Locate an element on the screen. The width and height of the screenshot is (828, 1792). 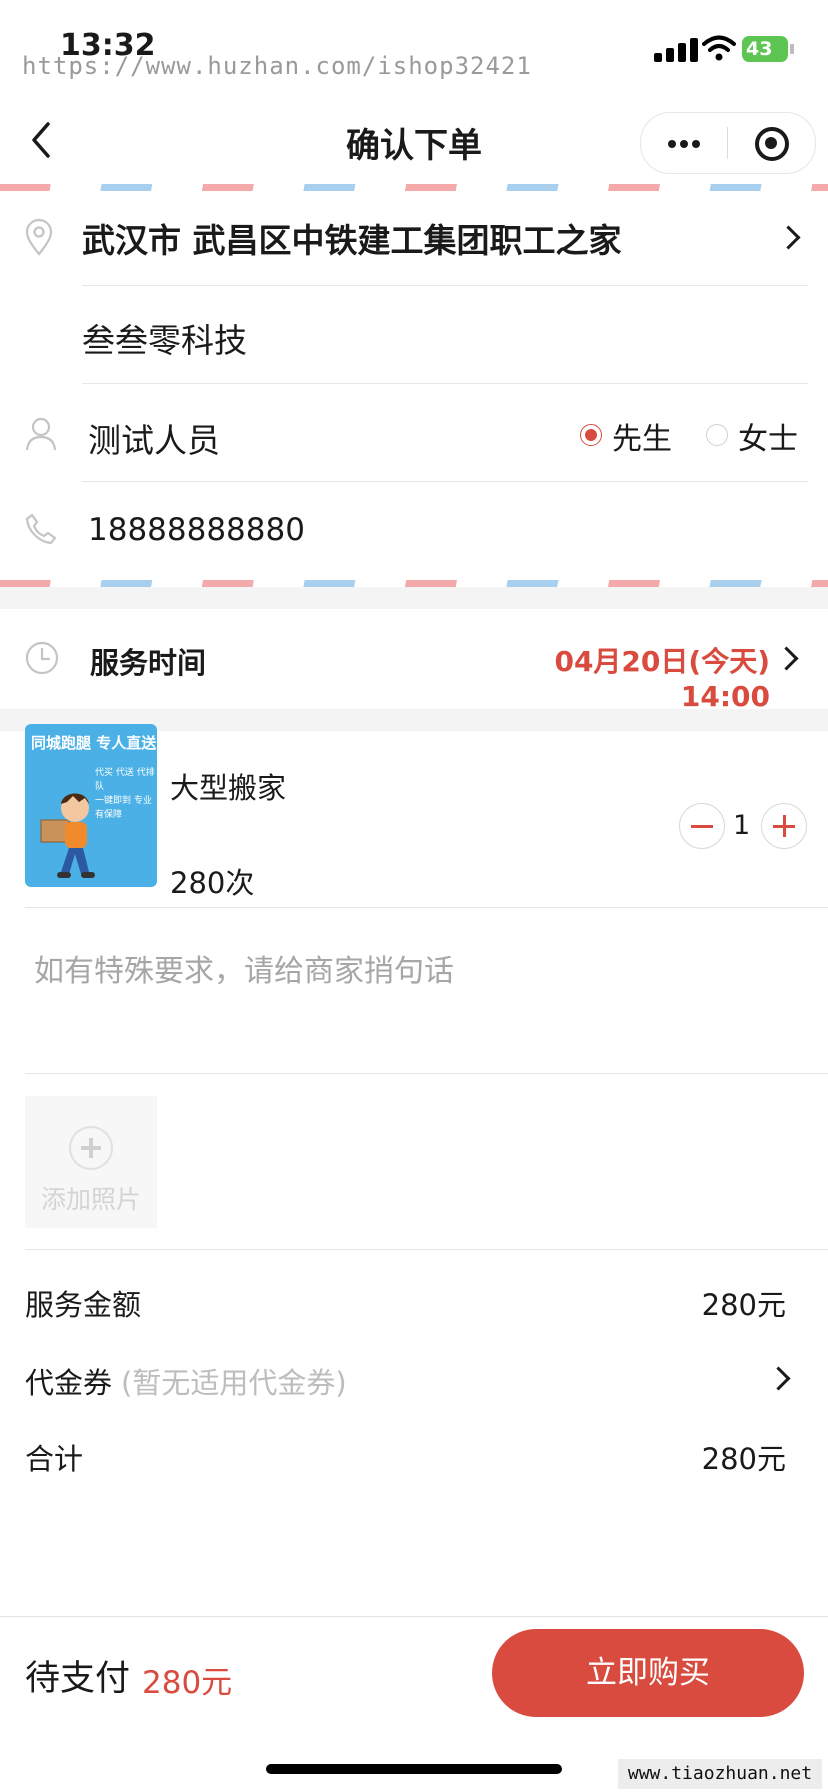
quantity-value: 1 is located at coordinates (742, 825).